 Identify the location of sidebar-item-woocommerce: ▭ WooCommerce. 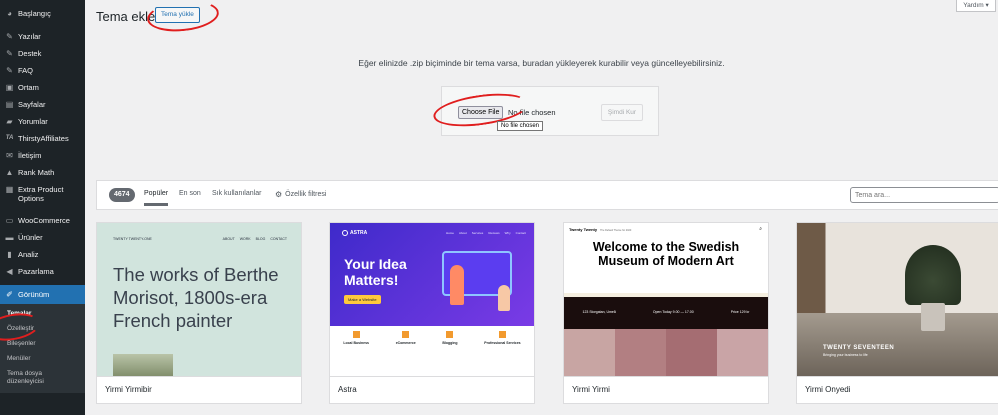
(42, 220).